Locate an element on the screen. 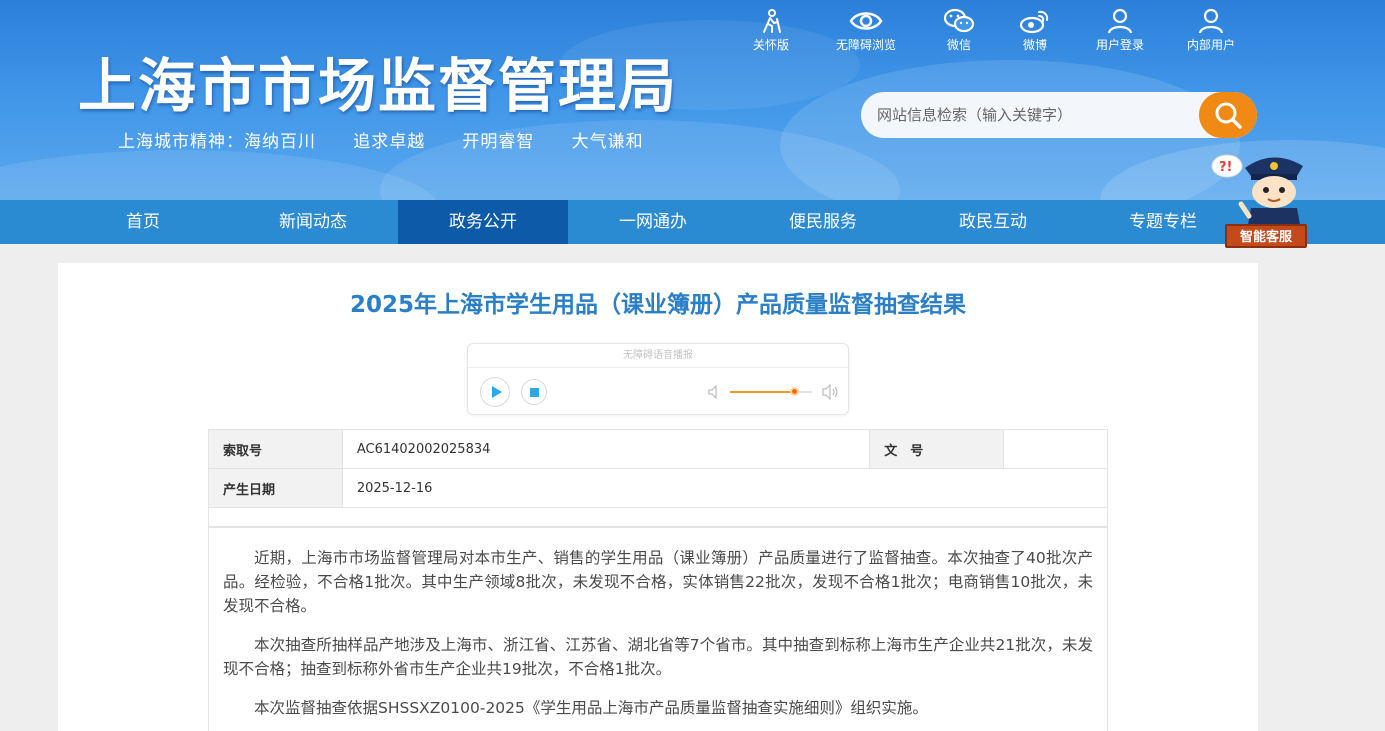  search-icon is located at coordinates (1228, 115).